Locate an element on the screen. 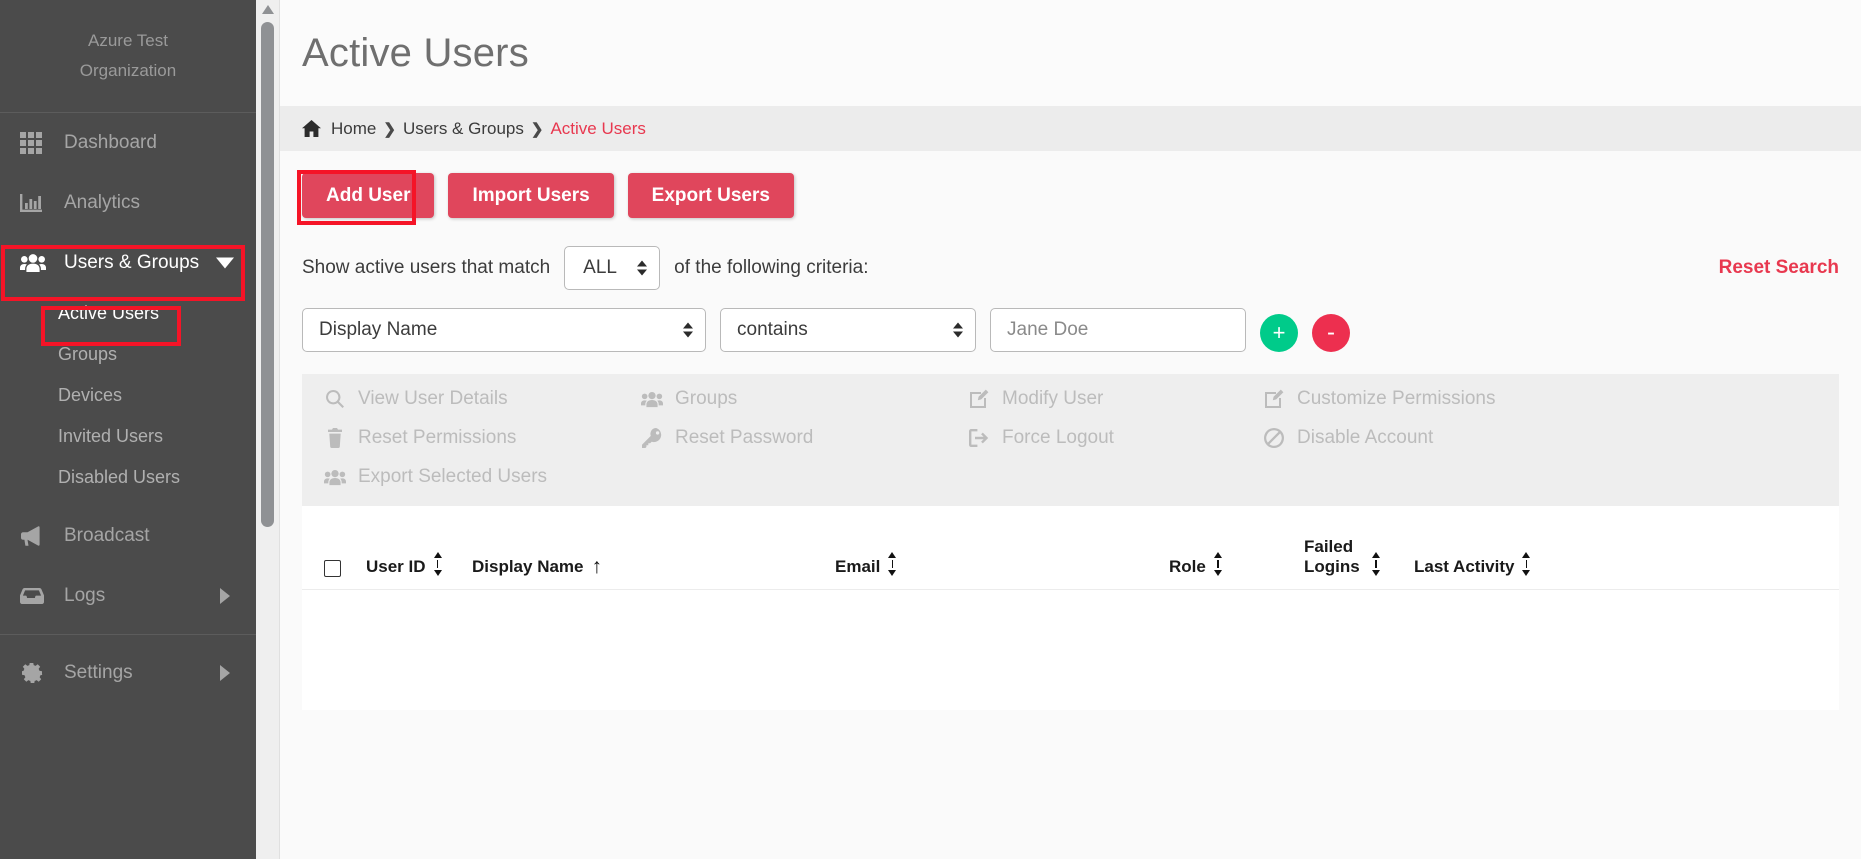 Image resolution: width=1861 pixels, height=859 pixels. filter-suffix-text: of the following criteria: is located at coordinates (771, 267).